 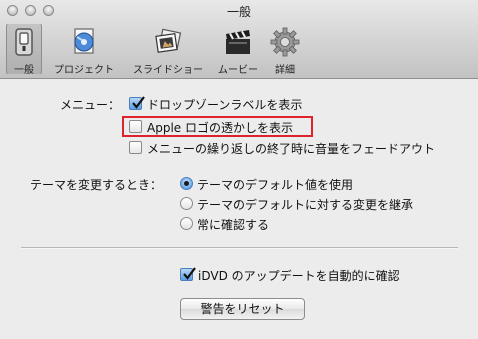 I want to click on check-for-updates-checkbox, so click(x=188, y=274).